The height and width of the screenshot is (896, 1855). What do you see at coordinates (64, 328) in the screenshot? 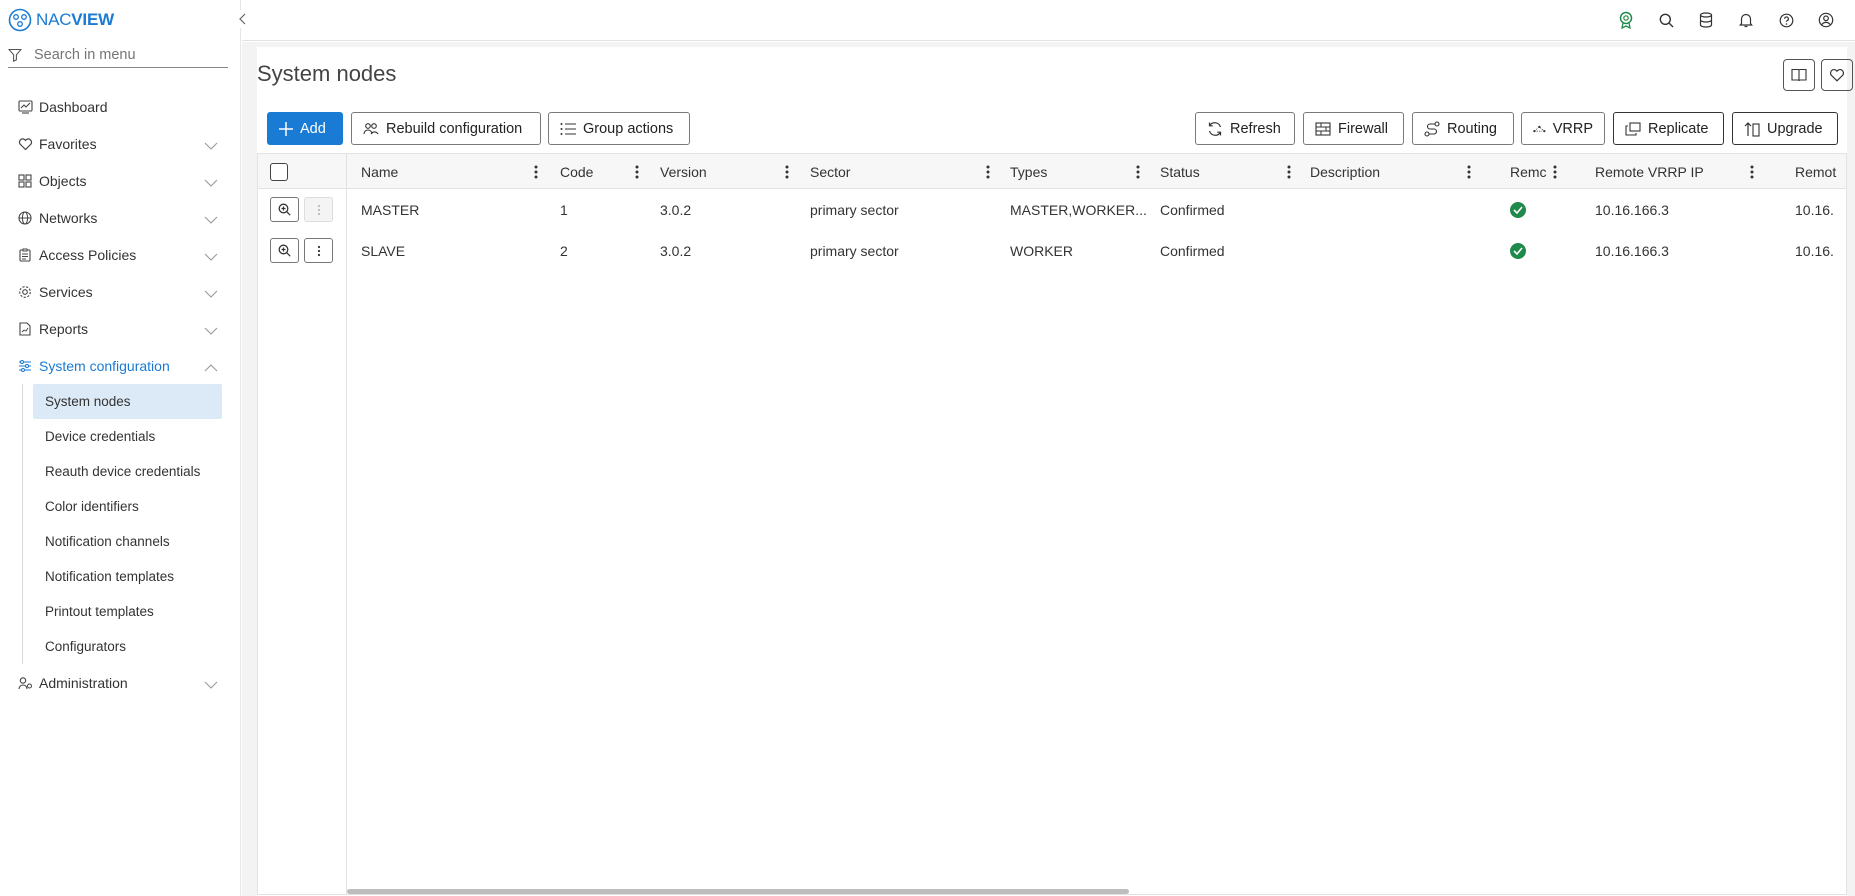
I see `sidebar-item-label: Reports` at bounding box center [64, 328].